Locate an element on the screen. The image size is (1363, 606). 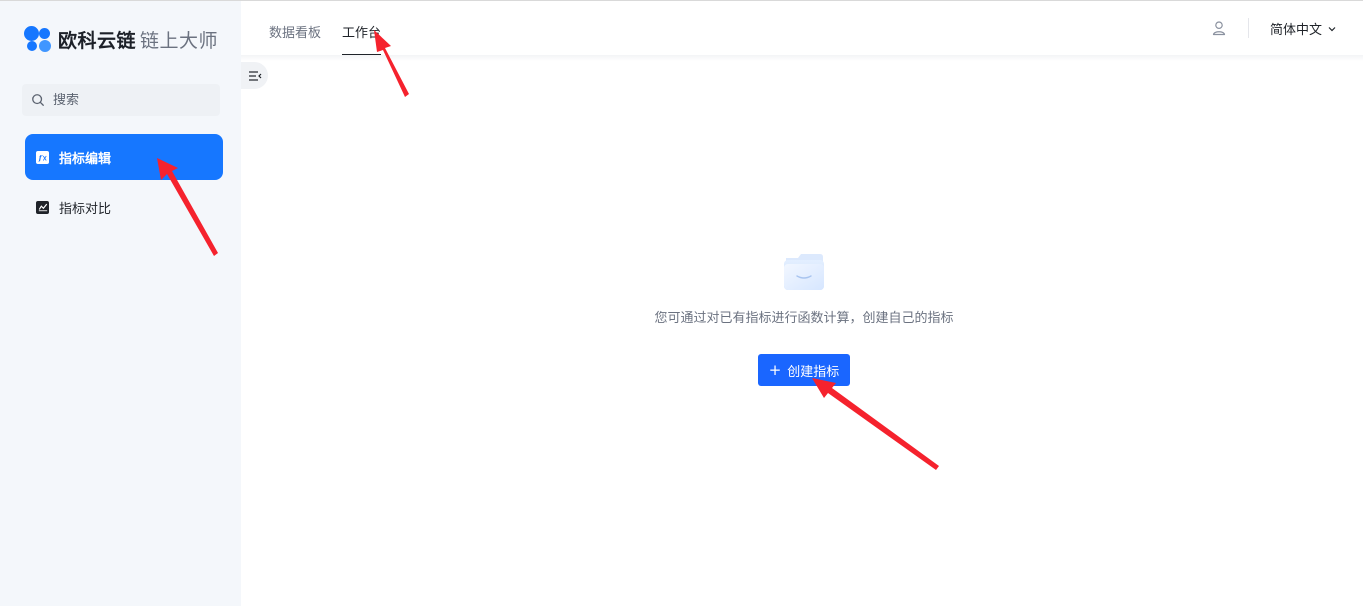
search-icon is located at coordinates (38, 100).